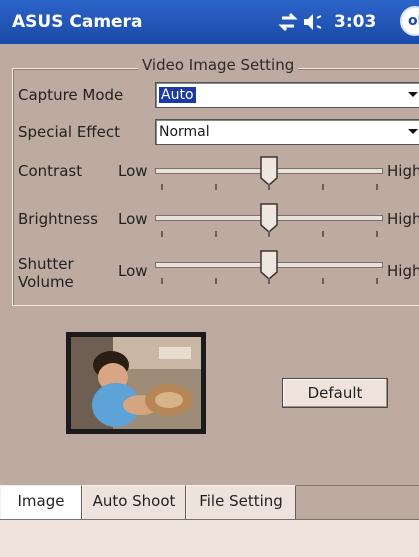 This screenshot has width=419, height=557. Describe the element at coordinates (241, 502) in the screenshot. I see `tab-file-setting: File Setting` at that location.